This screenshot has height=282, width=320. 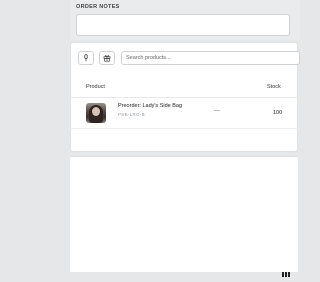 I want to click on product-name: Preorder: Lady's Side Bag, so click(x=150, y=106).